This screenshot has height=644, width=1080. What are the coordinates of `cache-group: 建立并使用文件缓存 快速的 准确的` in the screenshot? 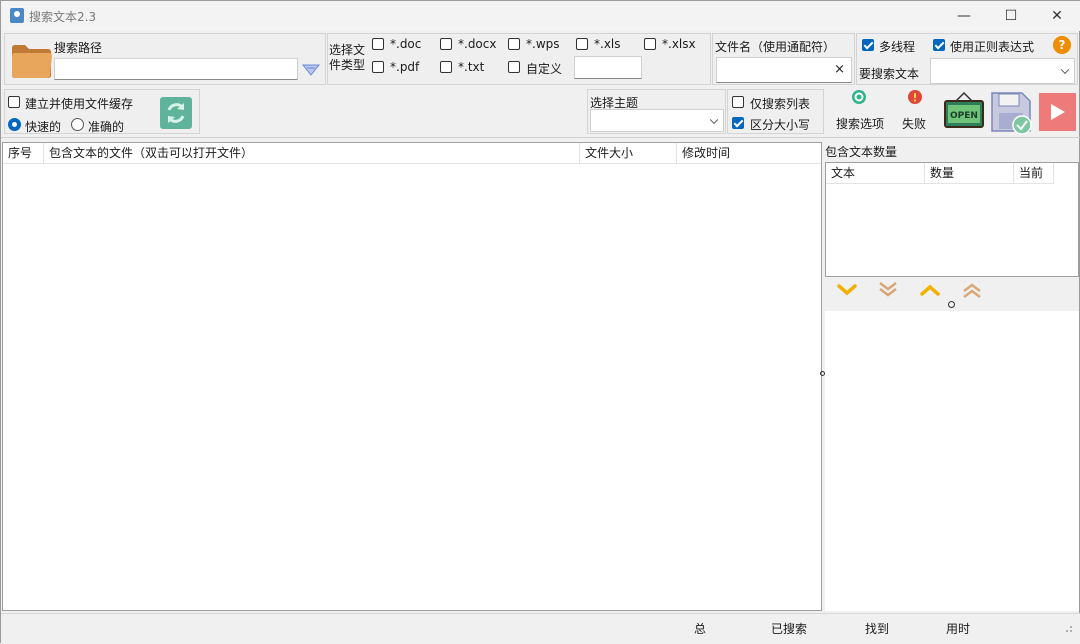 It's located at (102, 111).